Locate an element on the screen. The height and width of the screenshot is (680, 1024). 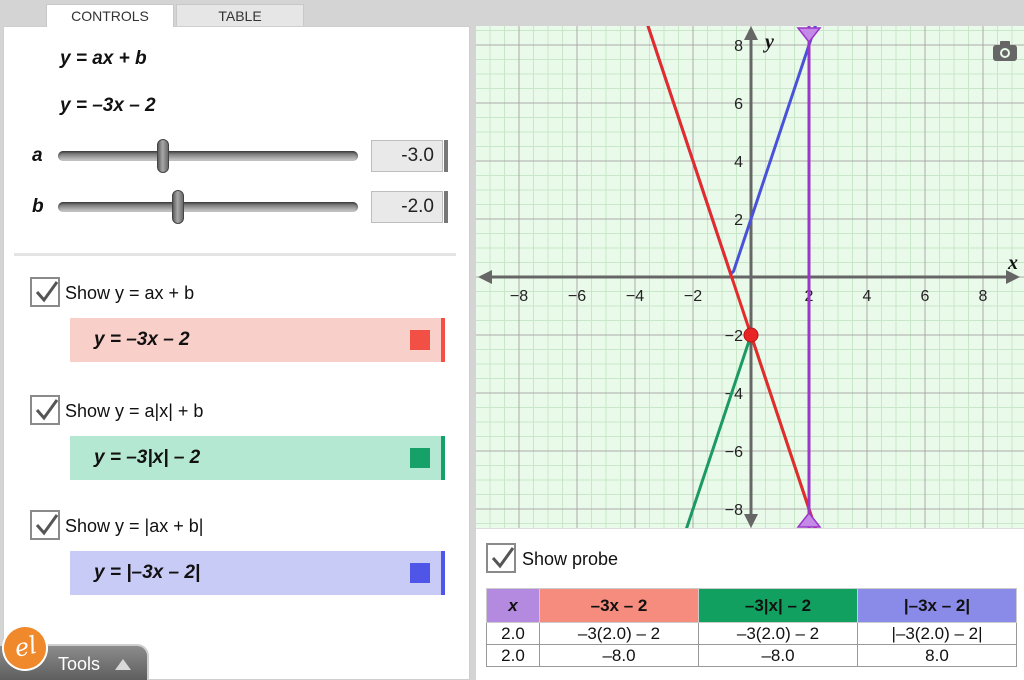
table-cell: 8.0 is located at coordinates (937, 655).